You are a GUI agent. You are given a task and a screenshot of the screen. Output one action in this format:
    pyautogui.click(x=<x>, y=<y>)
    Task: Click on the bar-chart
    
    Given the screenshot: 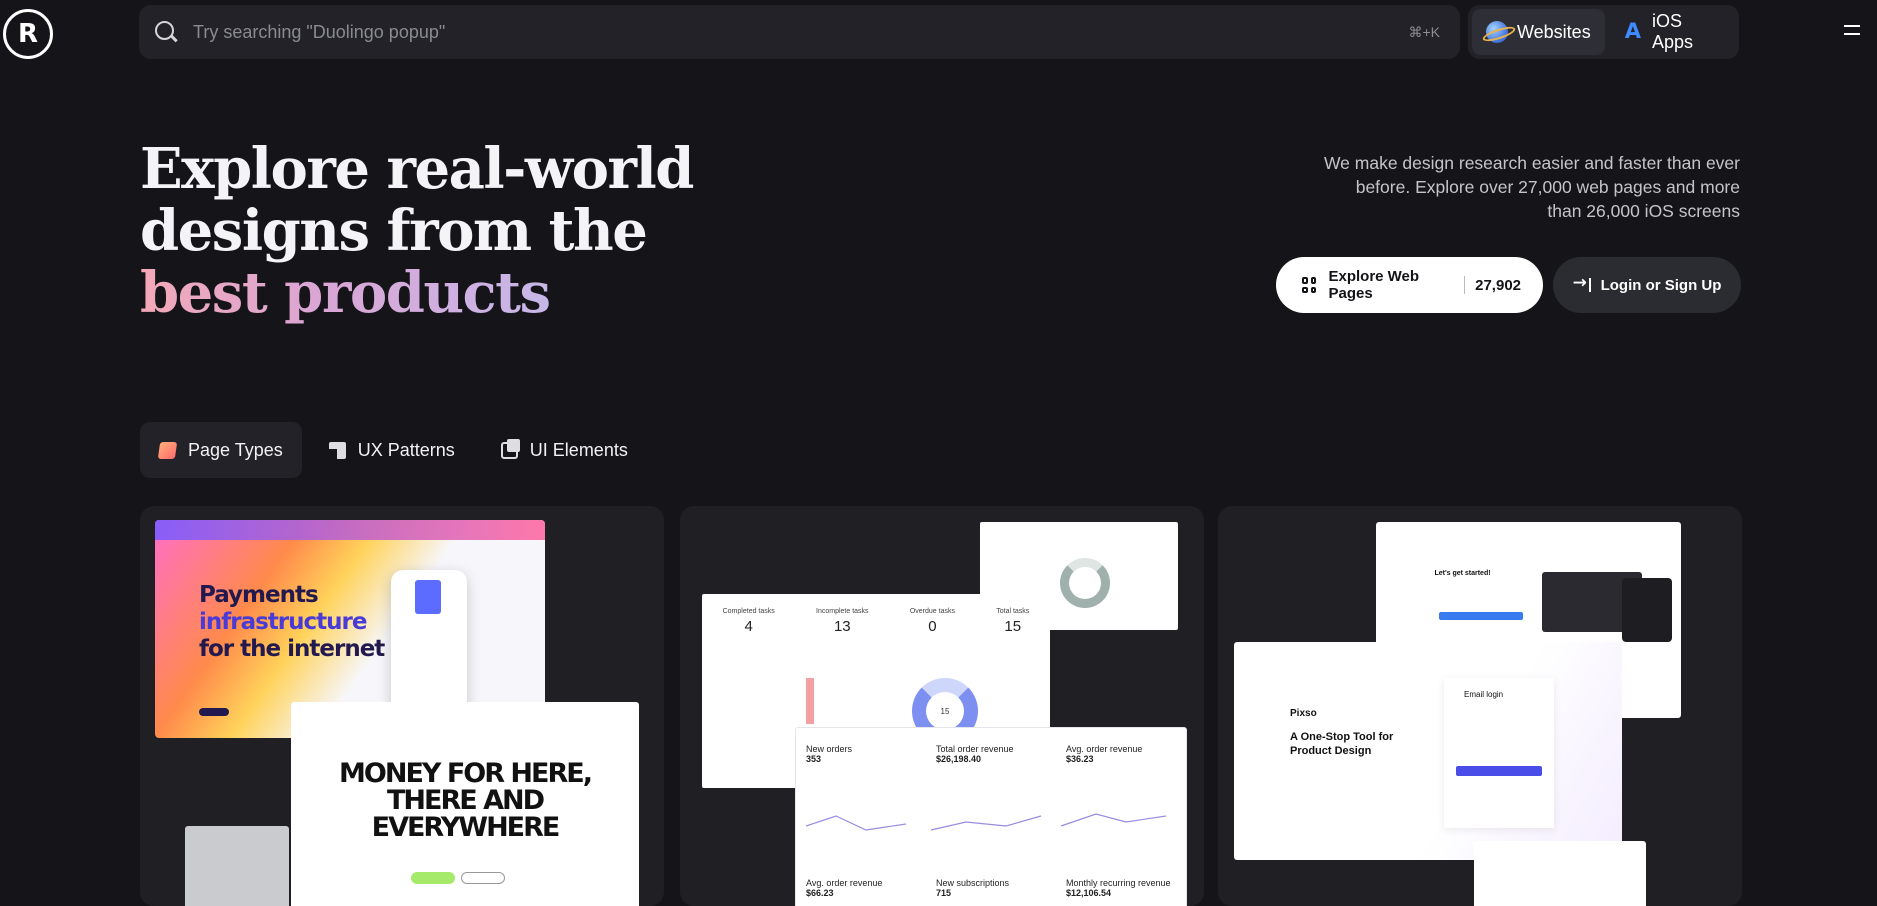 What is the action you would take?
    pyautogui.click(x=810, y=701)
    